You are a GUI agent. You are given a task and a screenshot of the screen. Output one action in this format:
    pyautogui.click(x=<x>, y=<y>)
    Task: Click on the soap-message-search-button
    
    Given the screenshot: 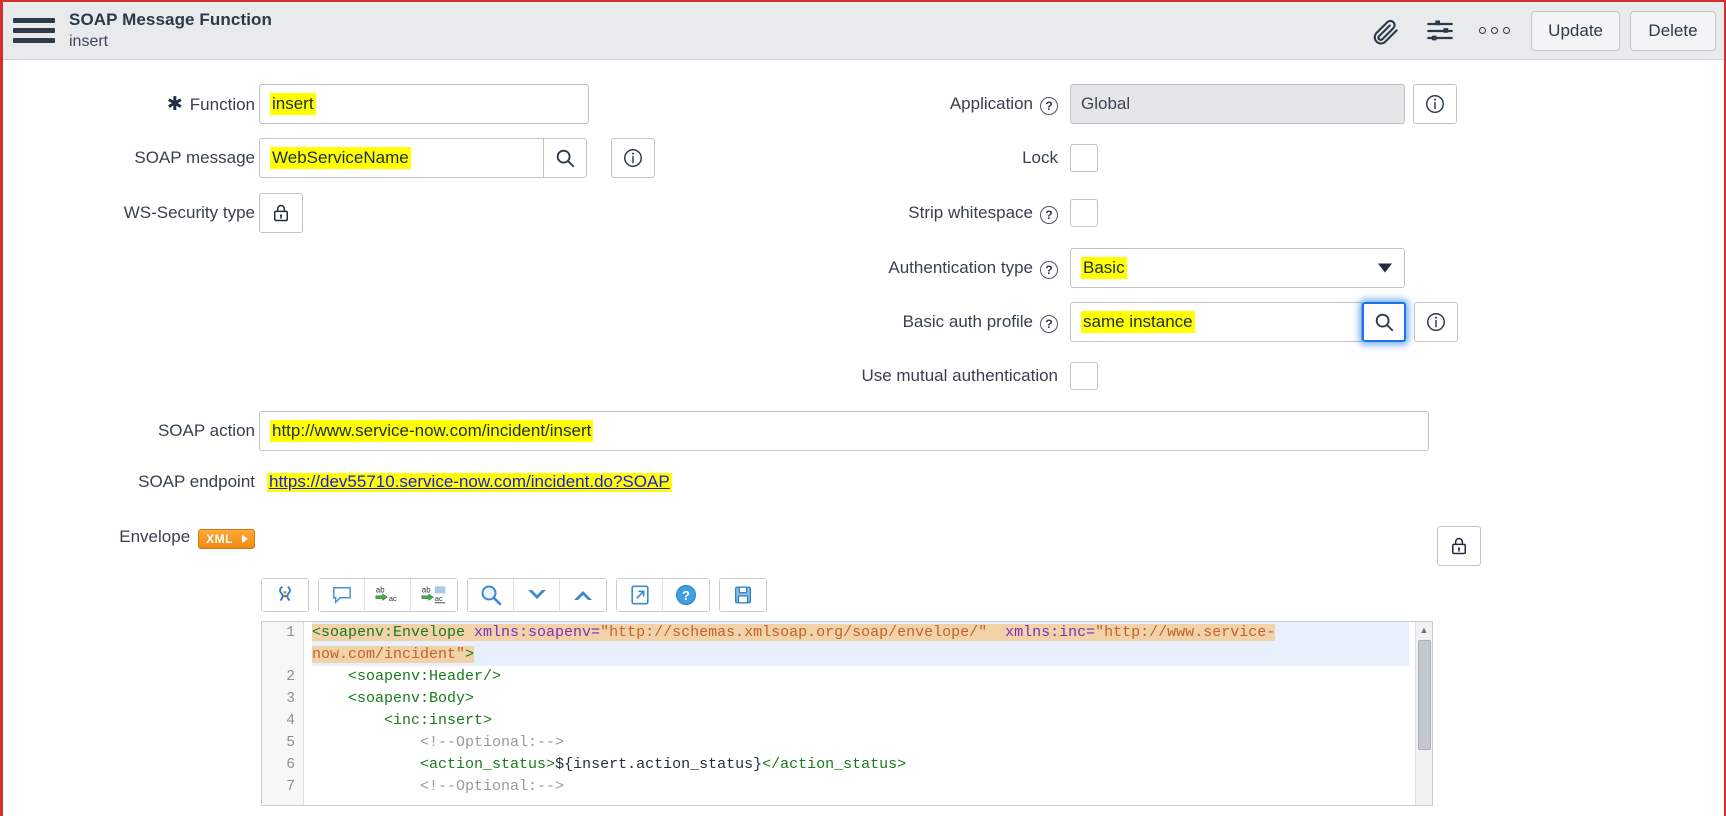 What is the action you would take?
    pyautogui.click(x=565, y=158)
    